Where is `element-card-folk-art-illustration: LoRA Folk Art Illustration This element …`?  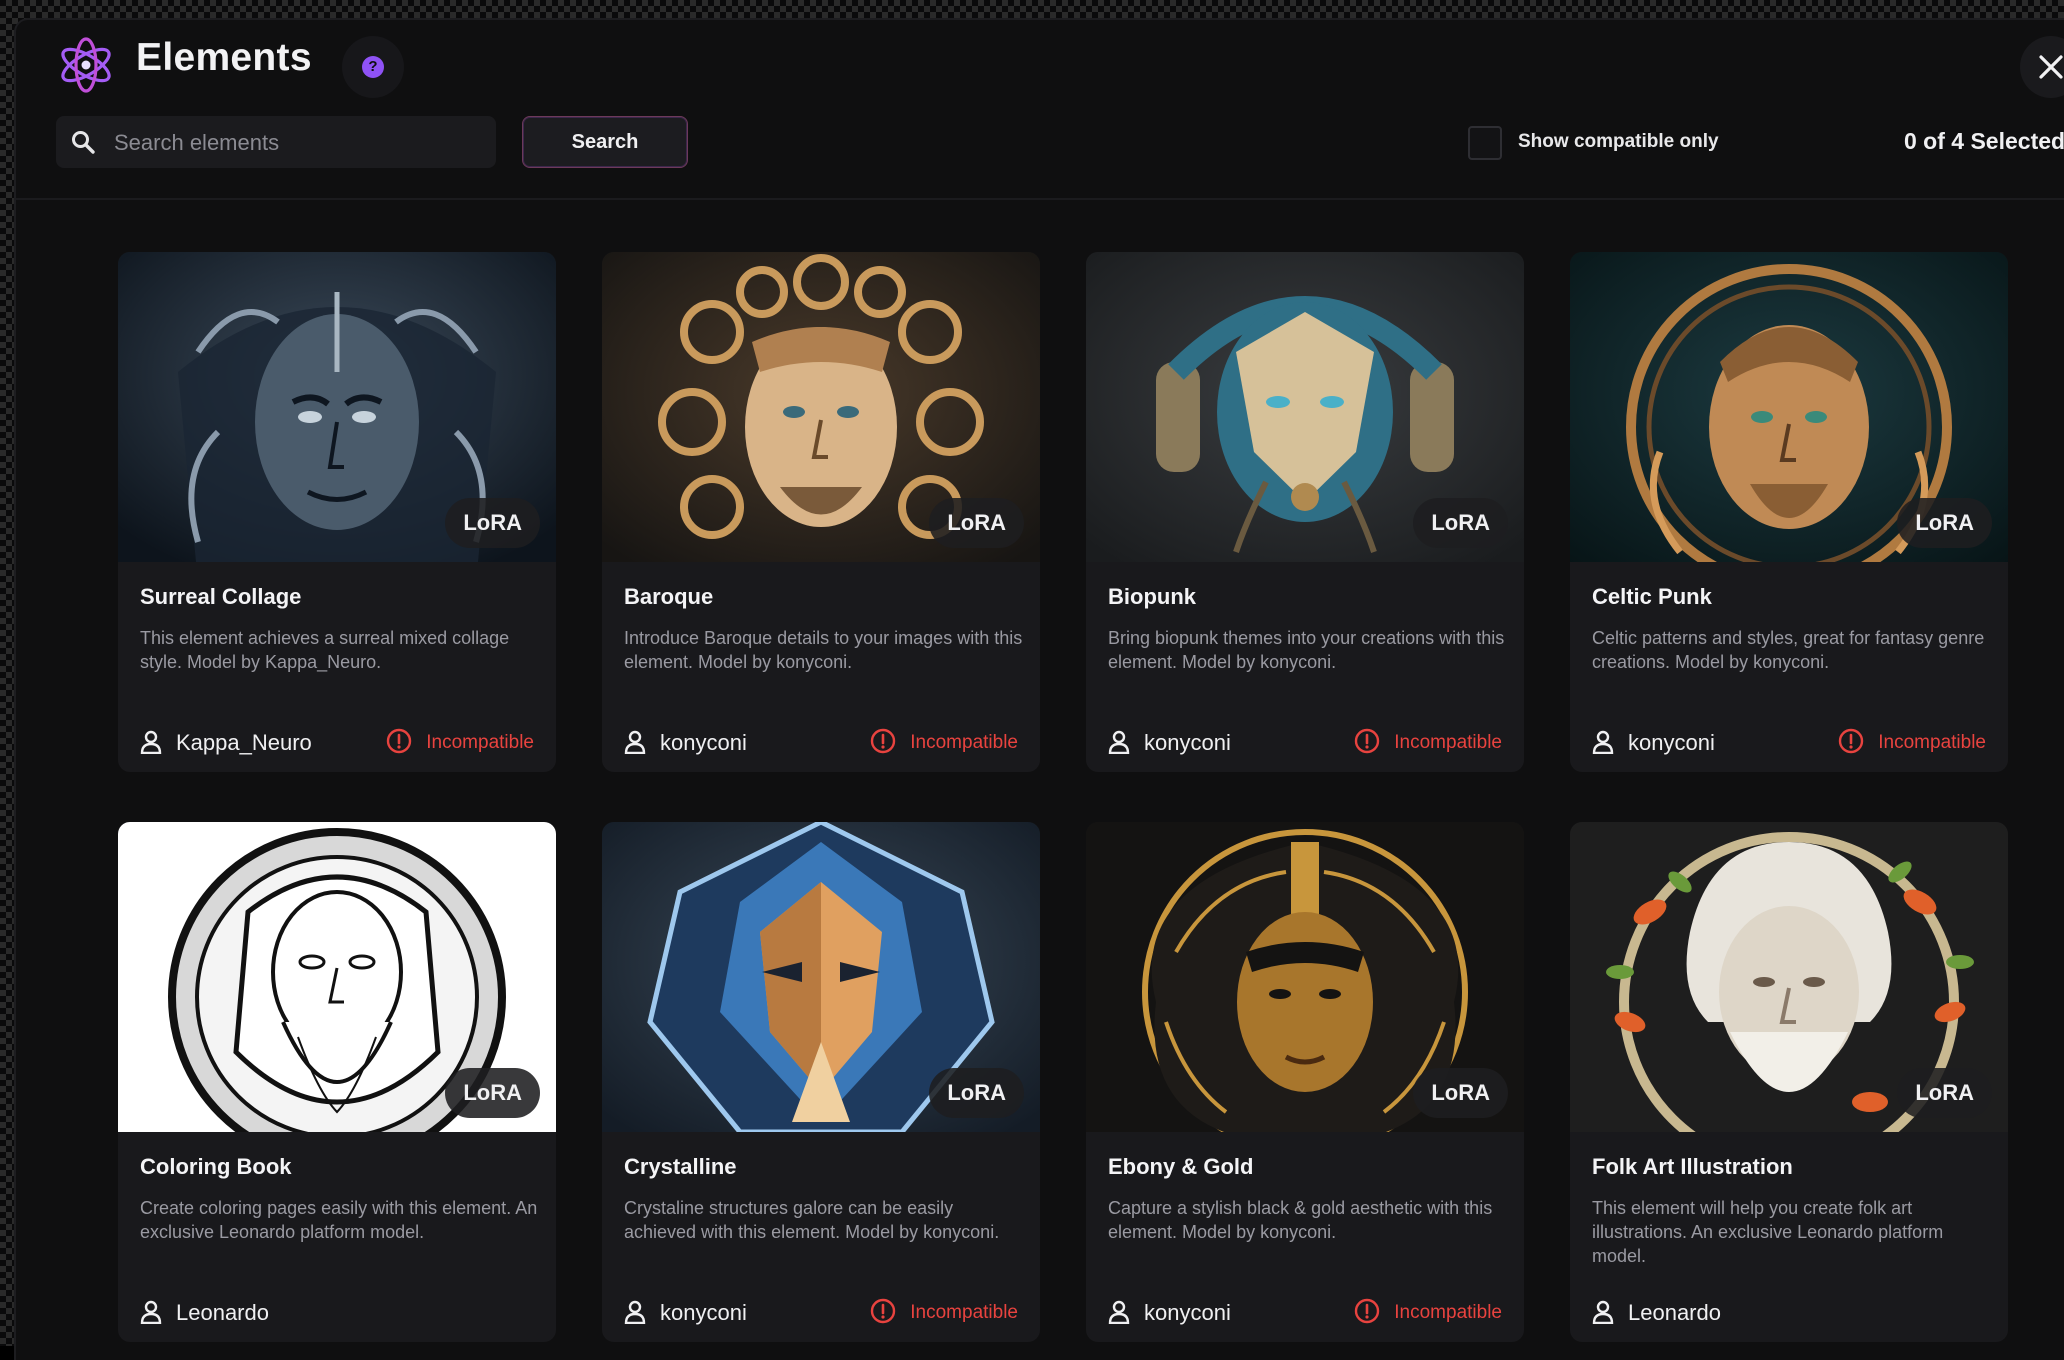
element-card-folk-art-illustration: LoRA Folk Art Illustration This element … is located at coordinates (1789, 1082).